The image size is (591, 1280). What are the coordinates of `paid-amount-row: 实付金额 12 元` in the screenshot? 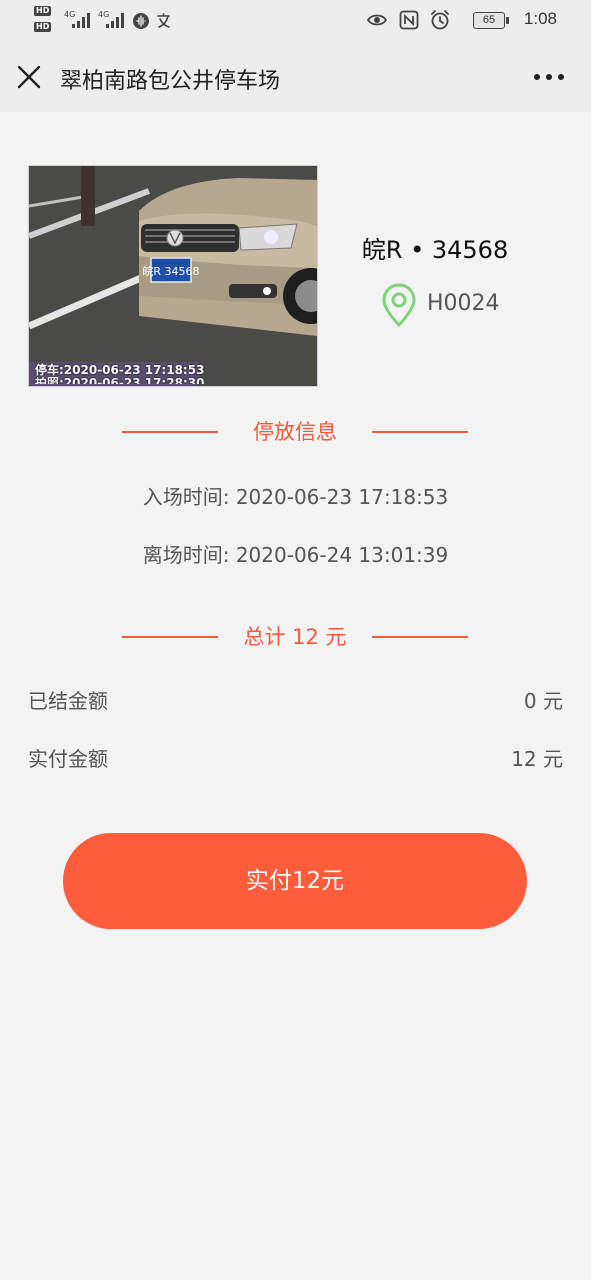 It's located at (295, 758).